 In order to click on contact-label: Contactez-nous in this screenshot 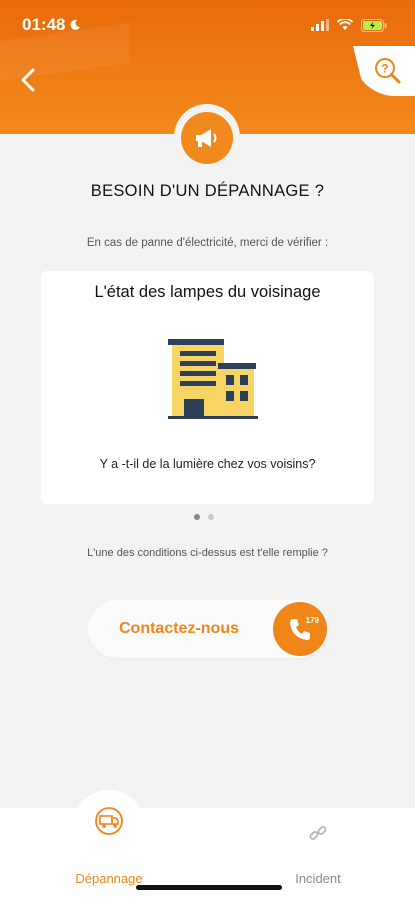, I will do `click(179, 628)`.